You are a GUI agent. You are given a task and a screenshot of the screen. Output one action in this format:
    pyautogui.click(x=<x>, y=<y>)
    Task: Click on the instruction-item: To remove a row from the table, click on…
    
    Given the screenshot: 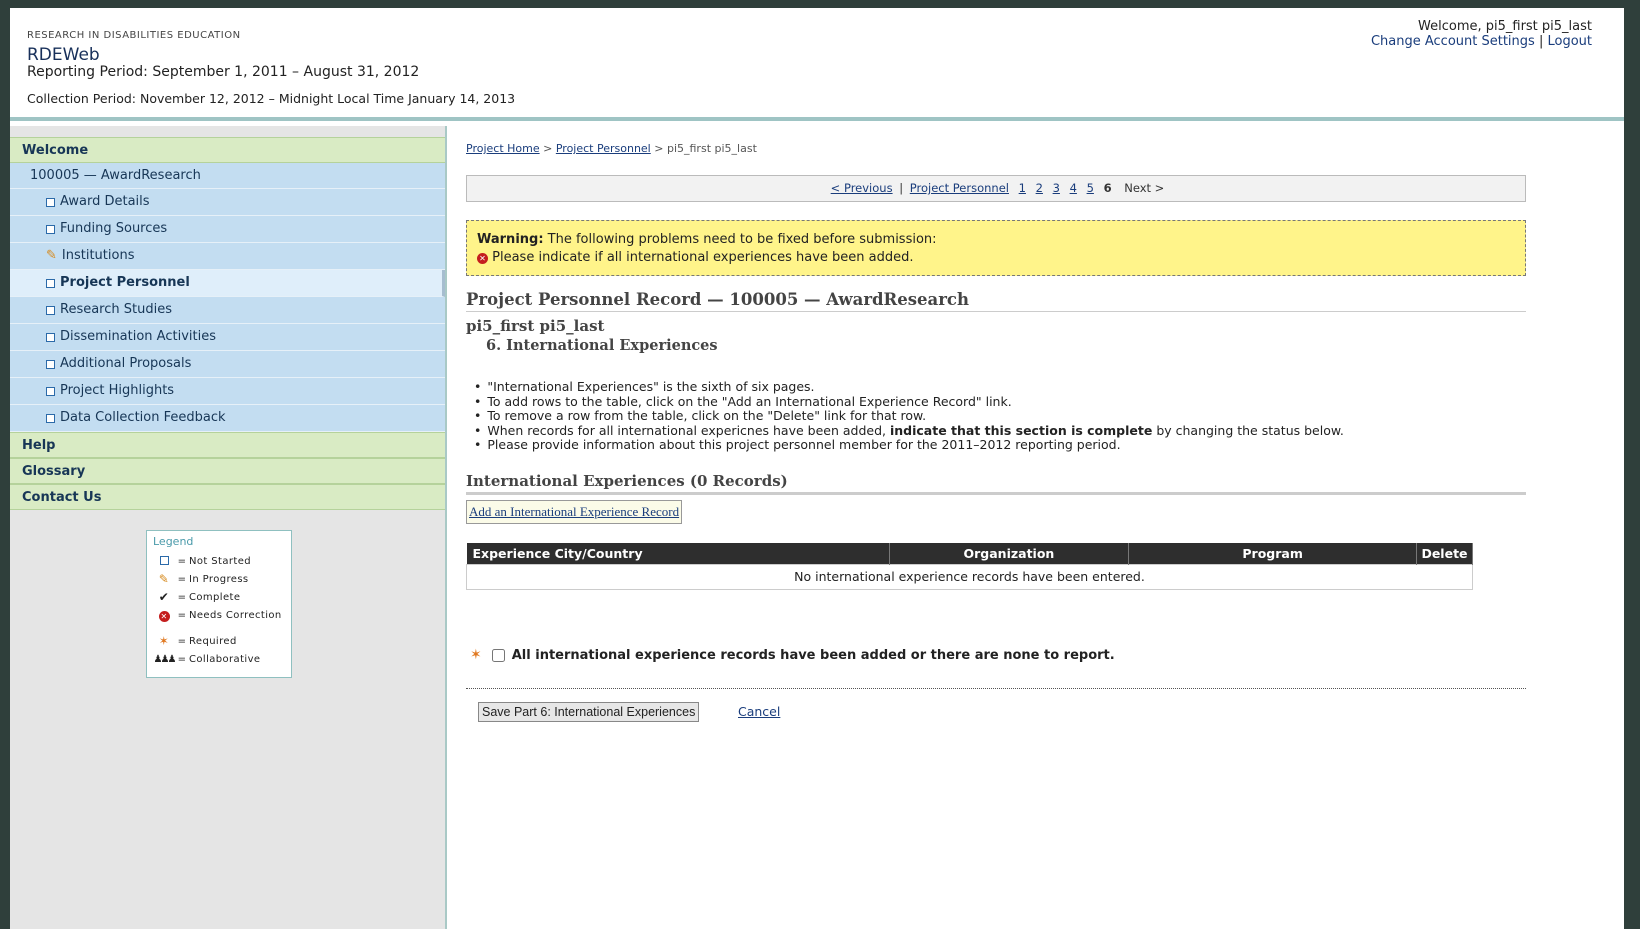 What is the action you would take?
    pyautogui.click(x=909, y=416)
    